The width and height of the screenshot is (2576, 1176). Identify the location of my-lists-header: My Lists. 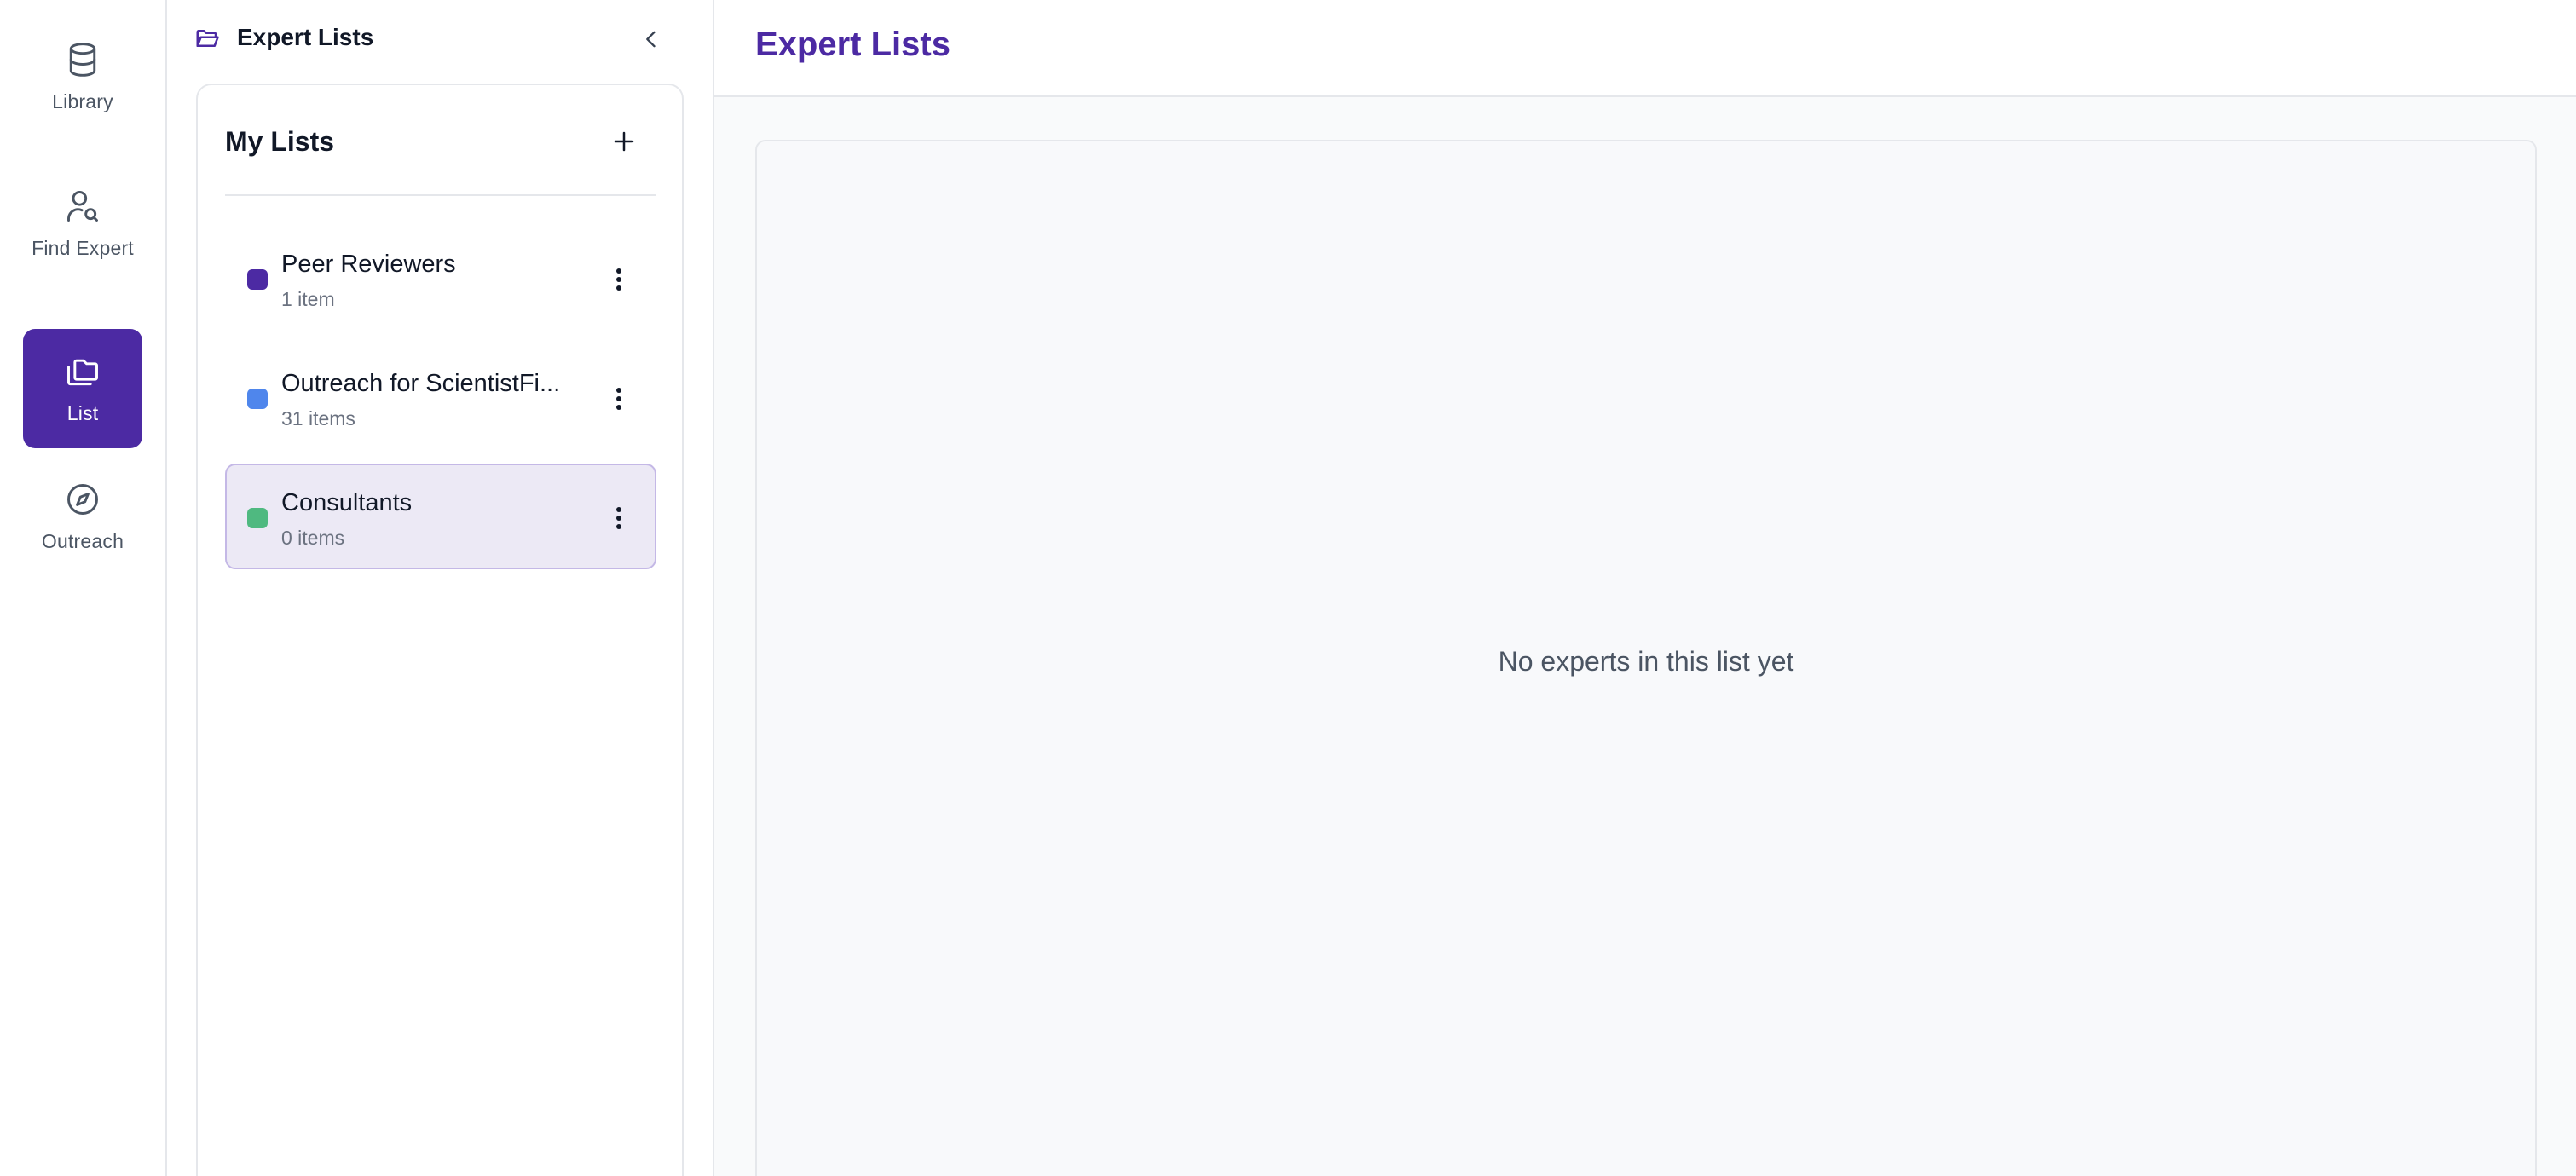
(440, 140).